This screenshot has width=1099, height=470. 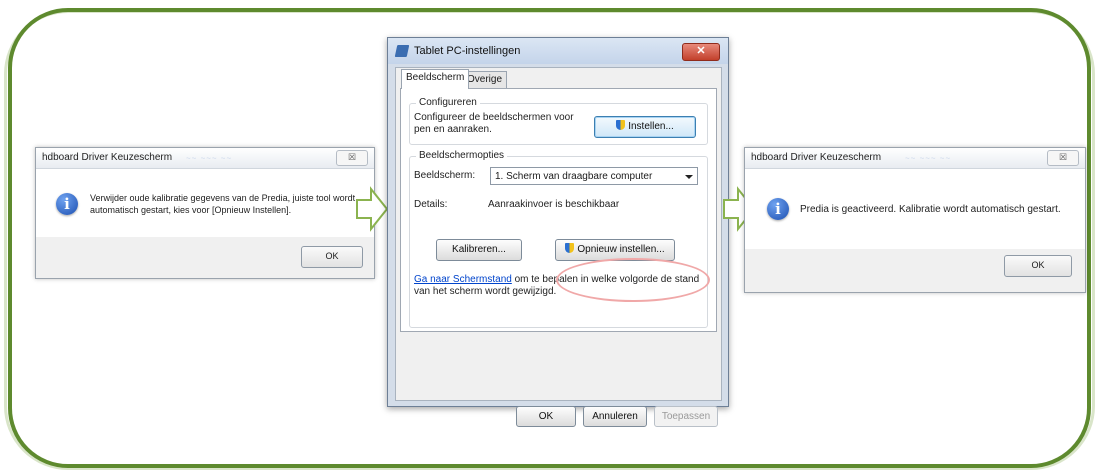 I want to click on left-dialog-title: hdboard Driver Keuzescherm, so click(x=107, y=157).